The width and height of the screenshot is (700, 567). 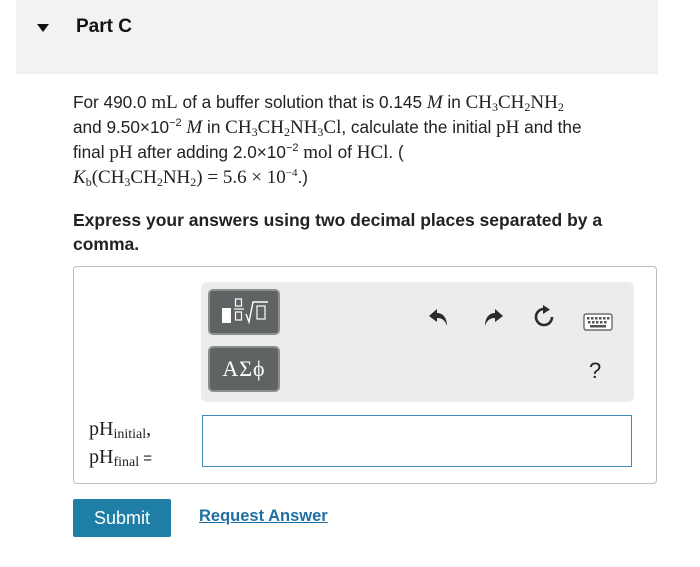 I want to click on collapse-caret-icon, so click(x=43, y=28).